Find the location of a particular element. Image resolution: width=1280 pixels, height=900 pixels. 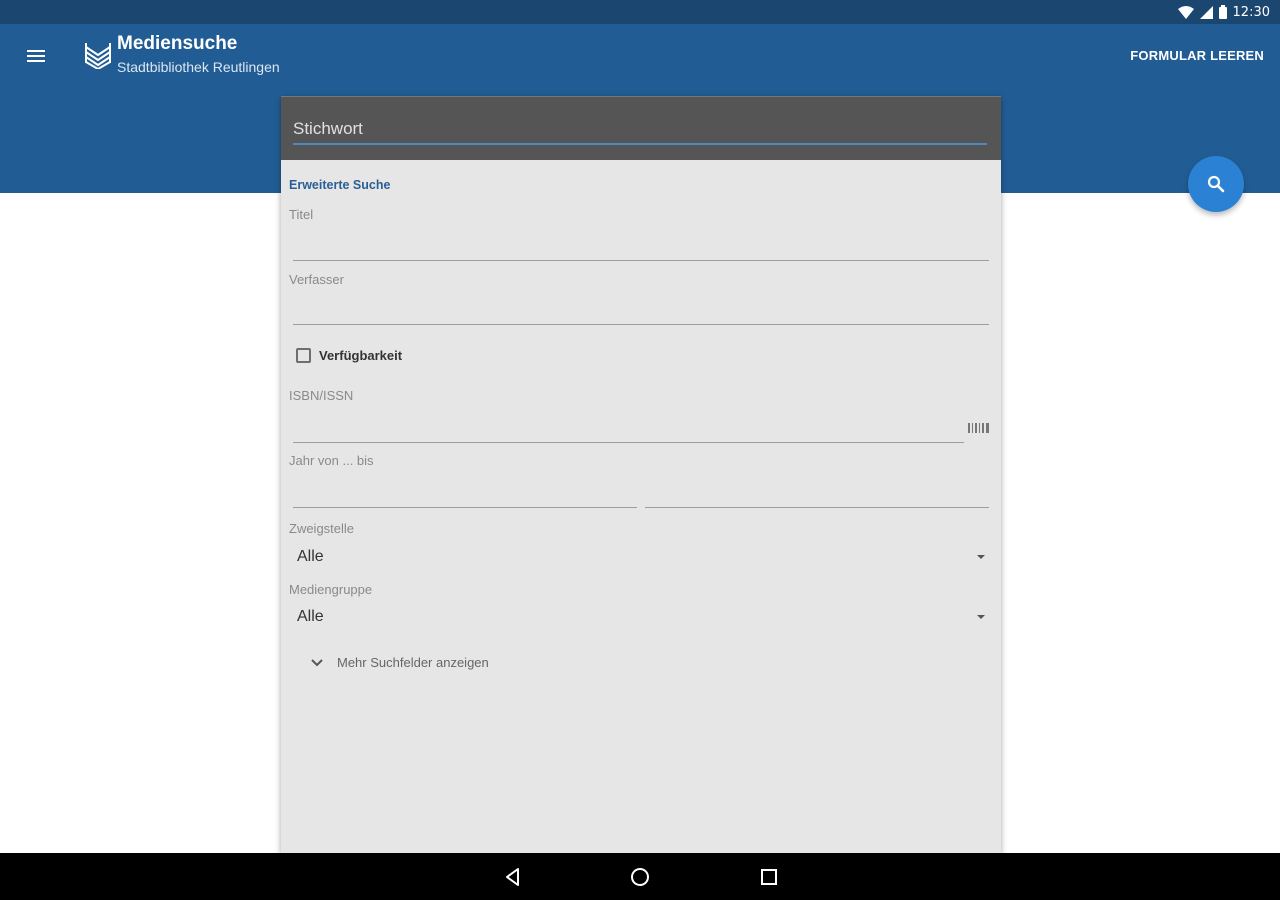

media-group-select-value: Alle is located at coordinates (310, 616).